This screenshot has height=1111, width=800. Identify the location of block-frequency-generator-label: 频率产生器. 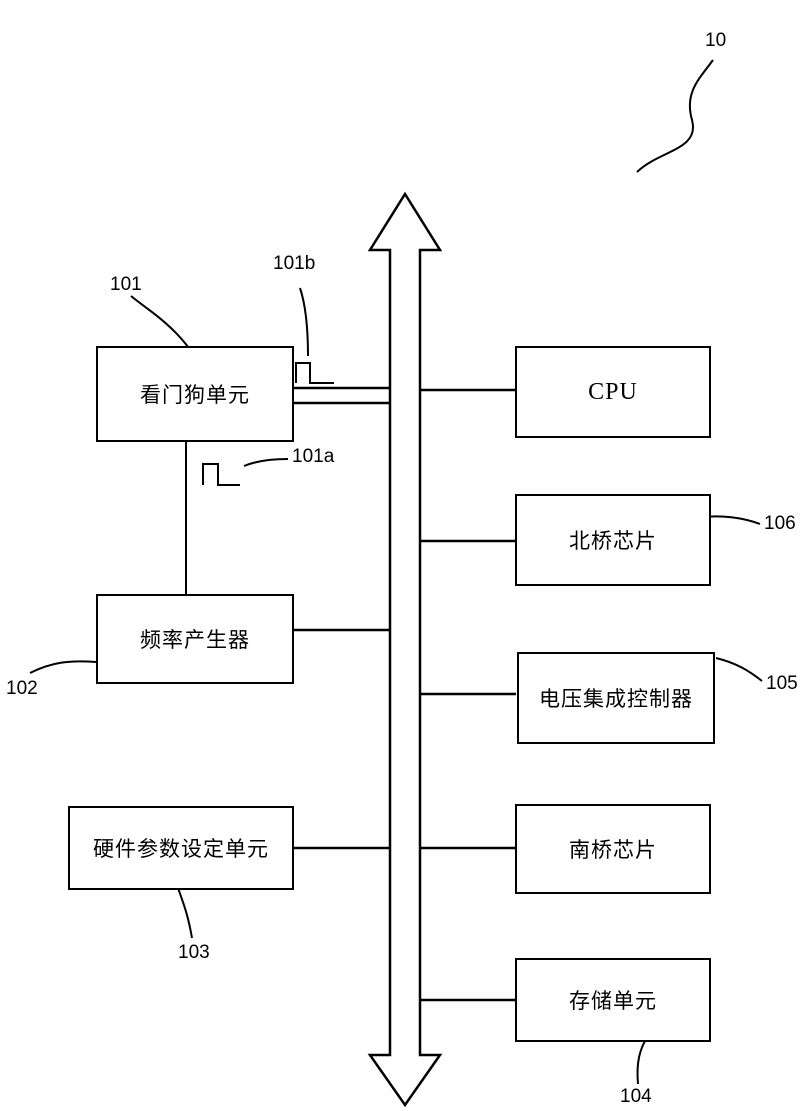
(195, 640).